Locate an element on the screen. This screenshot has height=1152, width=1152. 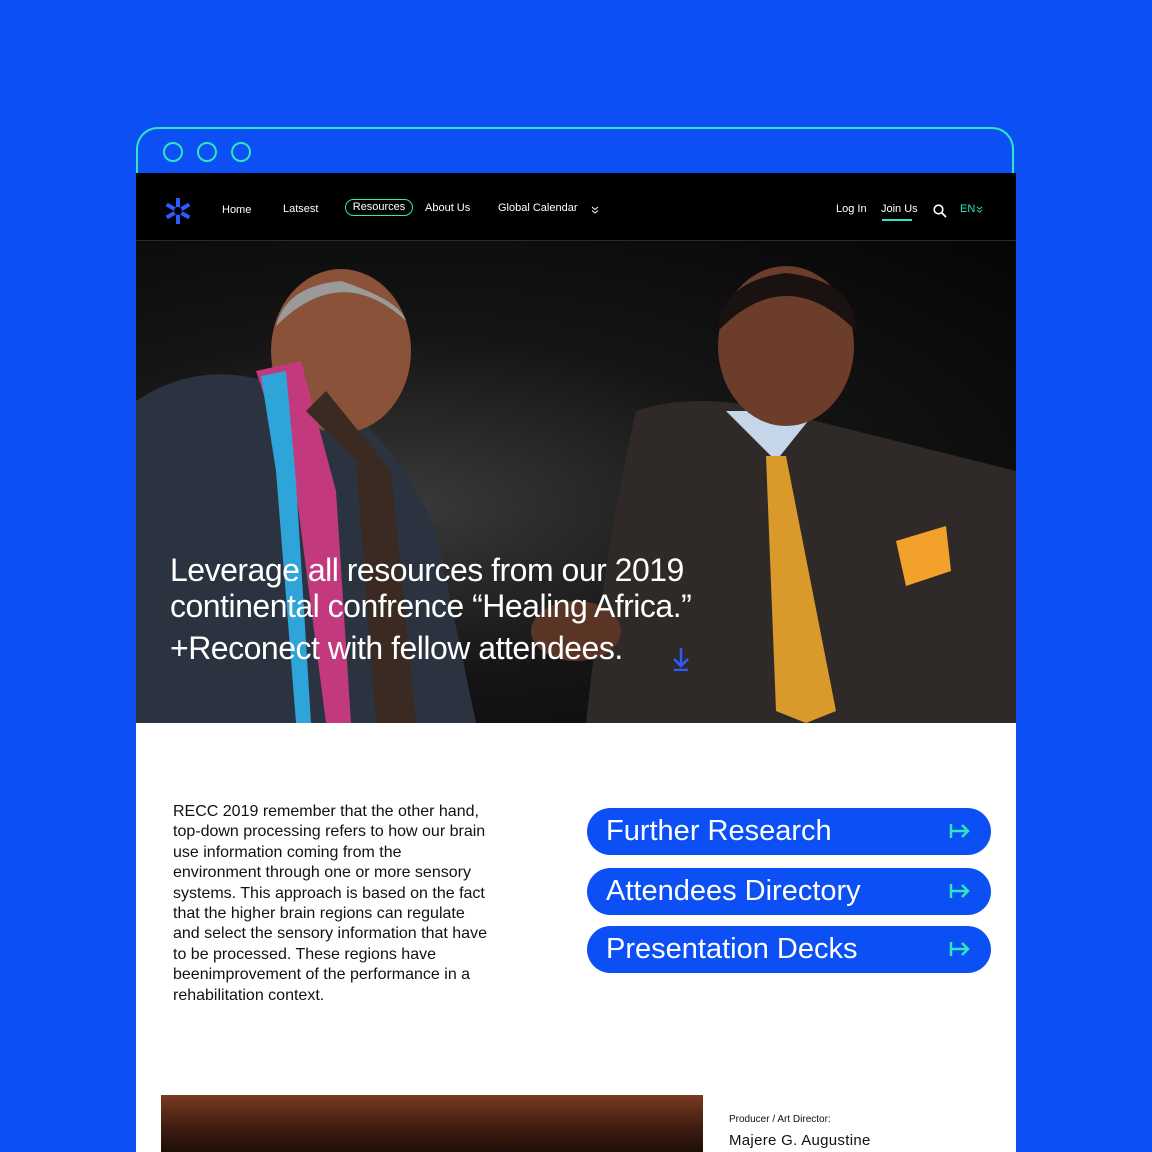
nav-about: About Us is located at coordinates (447, 208).